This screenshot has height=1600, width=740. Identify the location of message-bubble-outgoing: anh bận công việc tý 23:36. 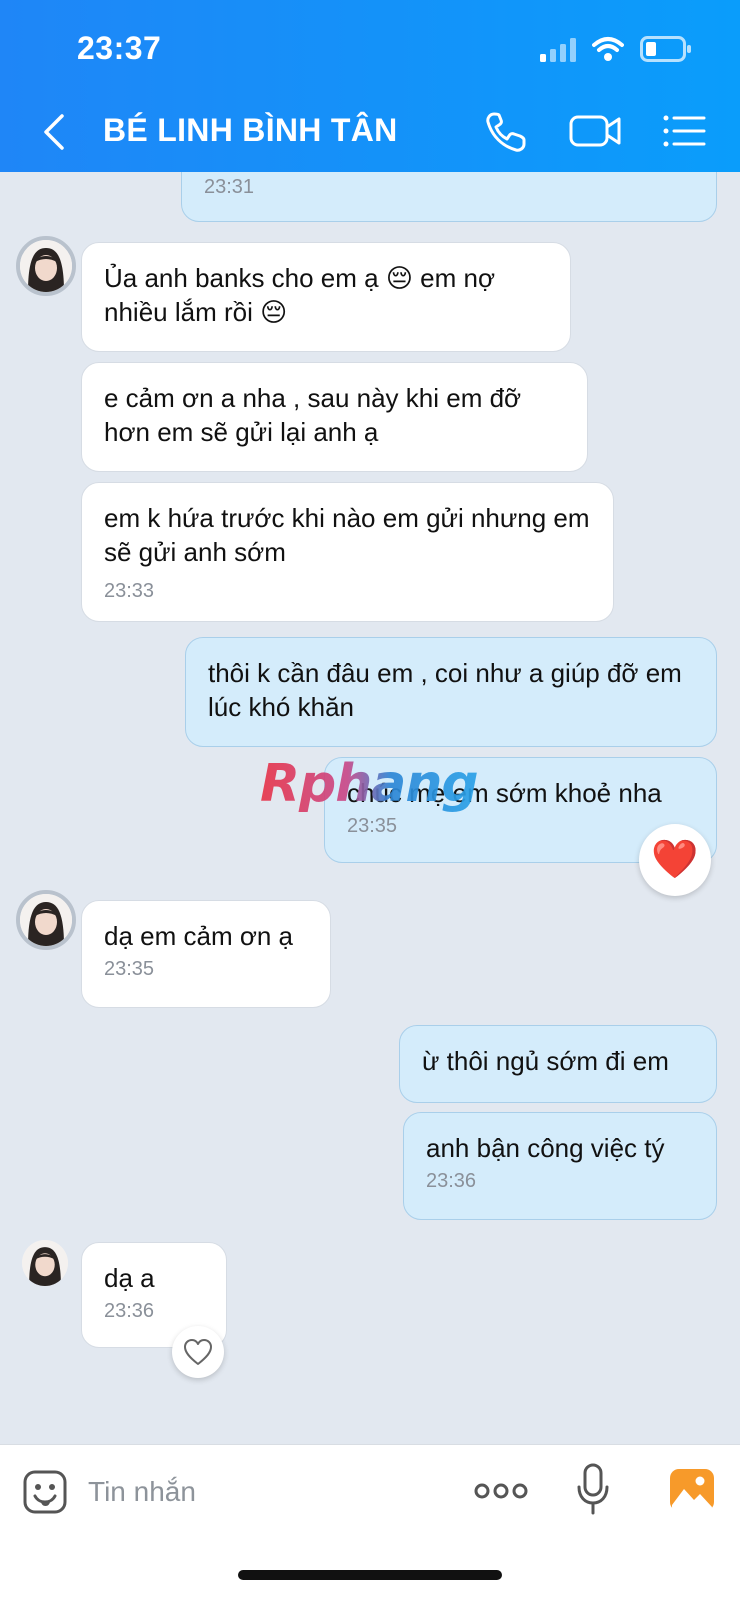
(560, 1166).